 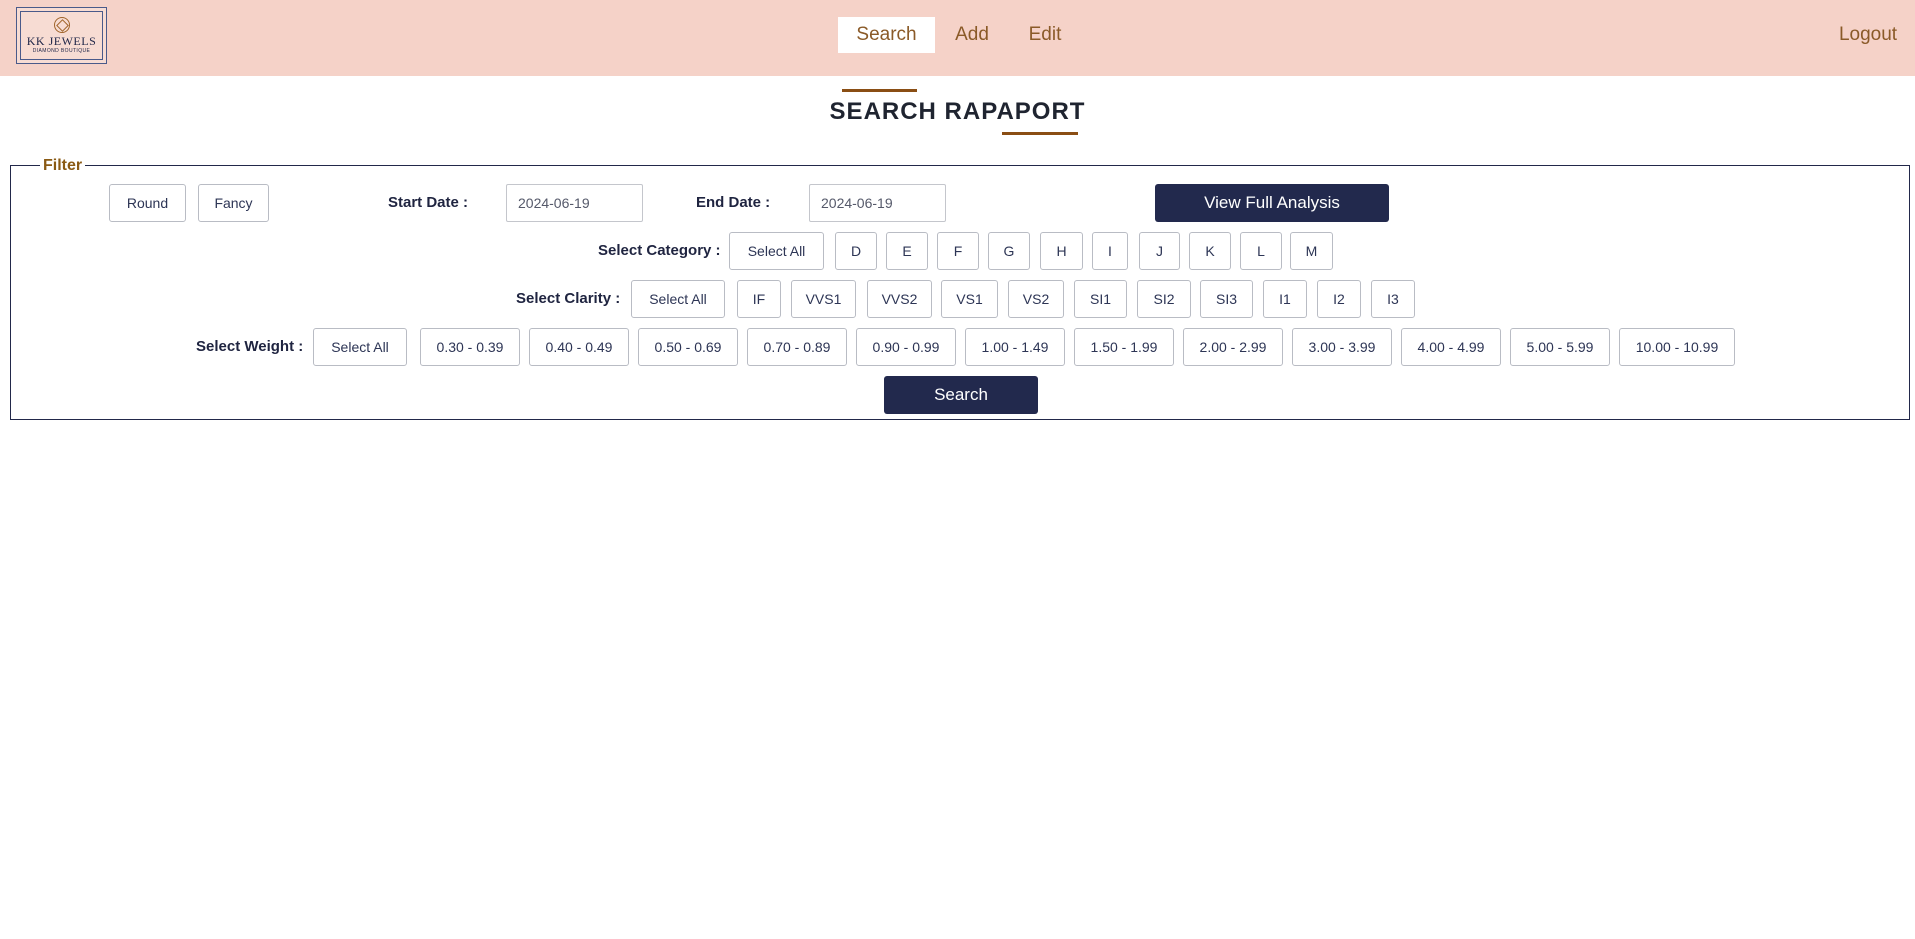 What do you see at coordinates (1040, 133) in the screenshot?
I see `title-underline-bottom` at bounding box center [1040, 133].